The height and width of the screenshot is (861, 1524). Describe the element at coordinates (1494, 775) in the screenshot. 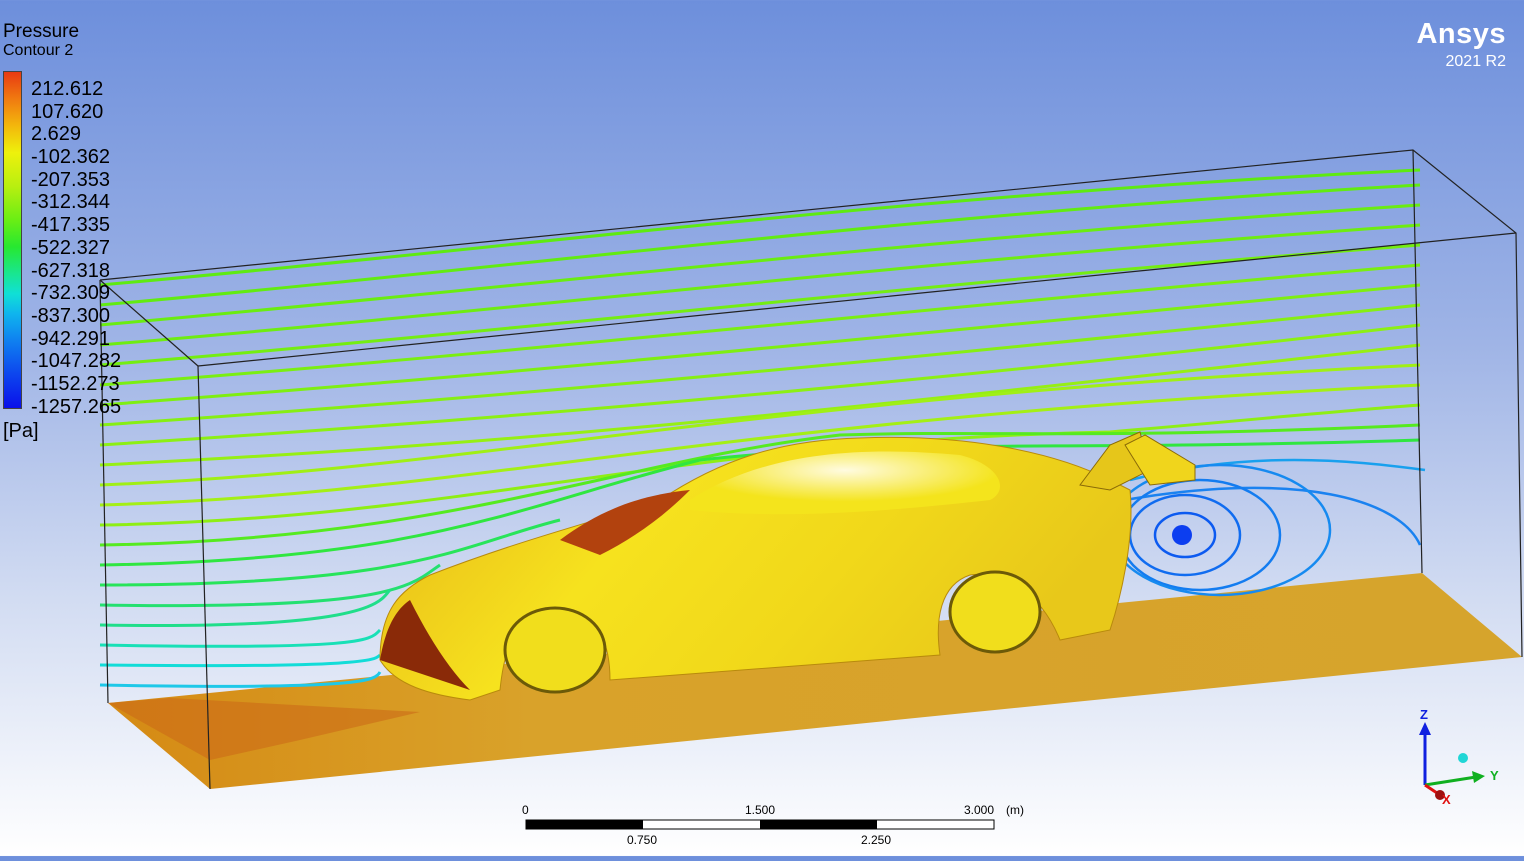

I see `y-axis-label: Y` at that location.